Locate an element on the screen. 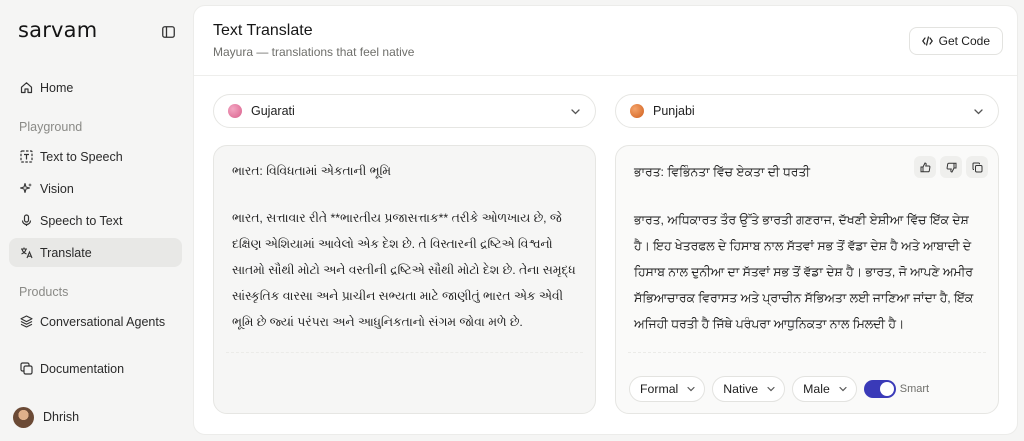  translate-icon is located at coordinates (26, 253).